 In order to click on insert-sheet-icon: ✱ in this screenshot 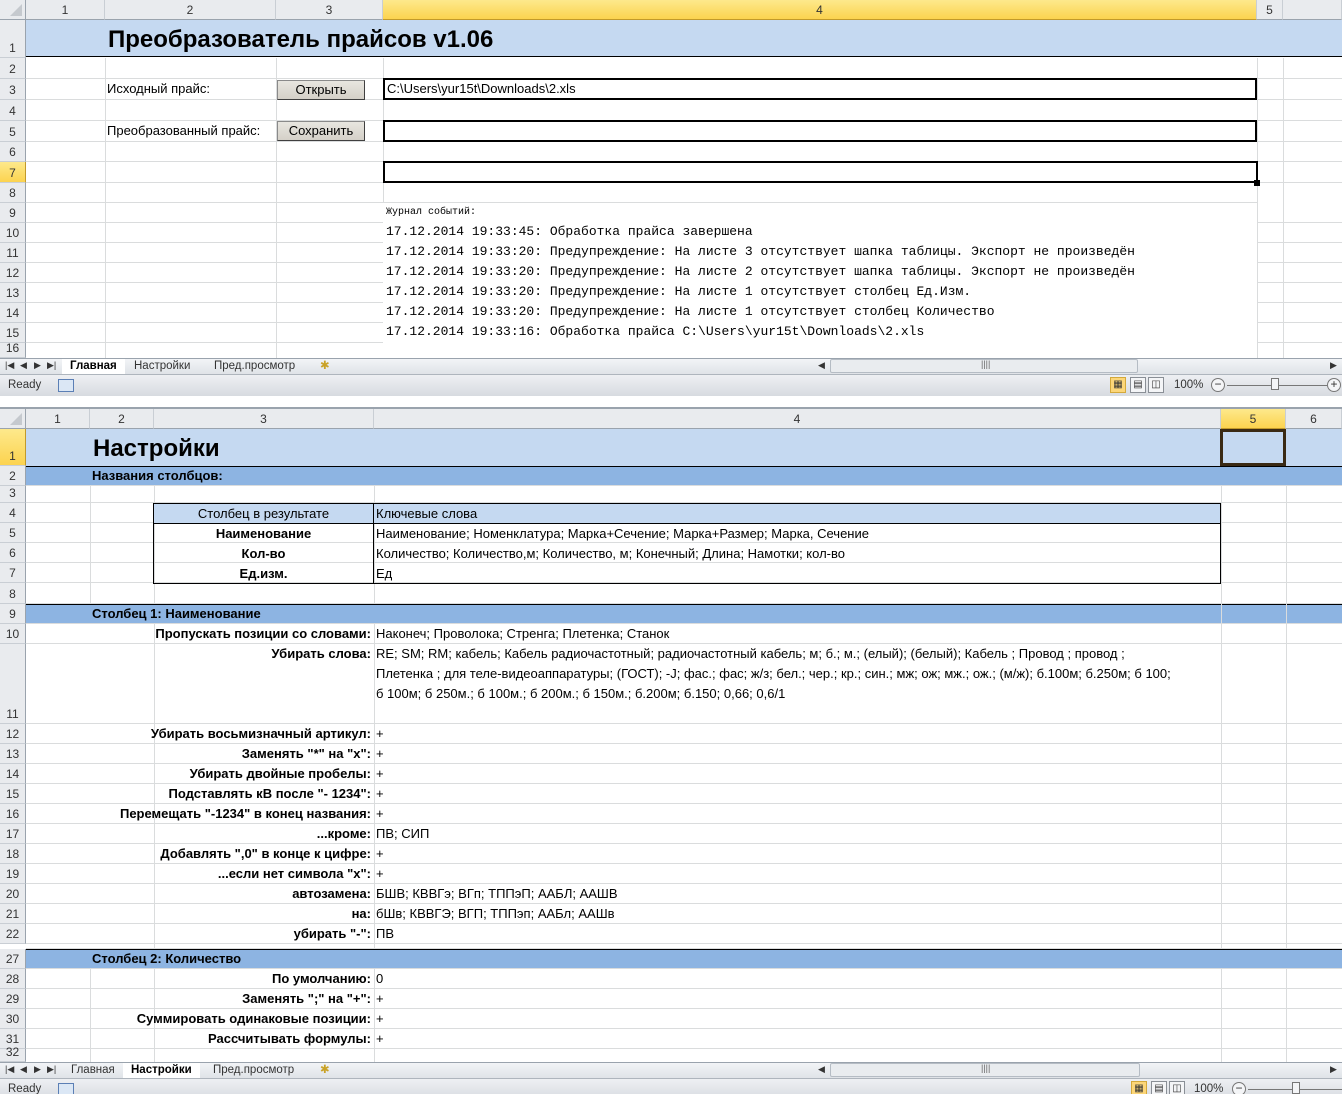, I will do `click(325, 1070)`.